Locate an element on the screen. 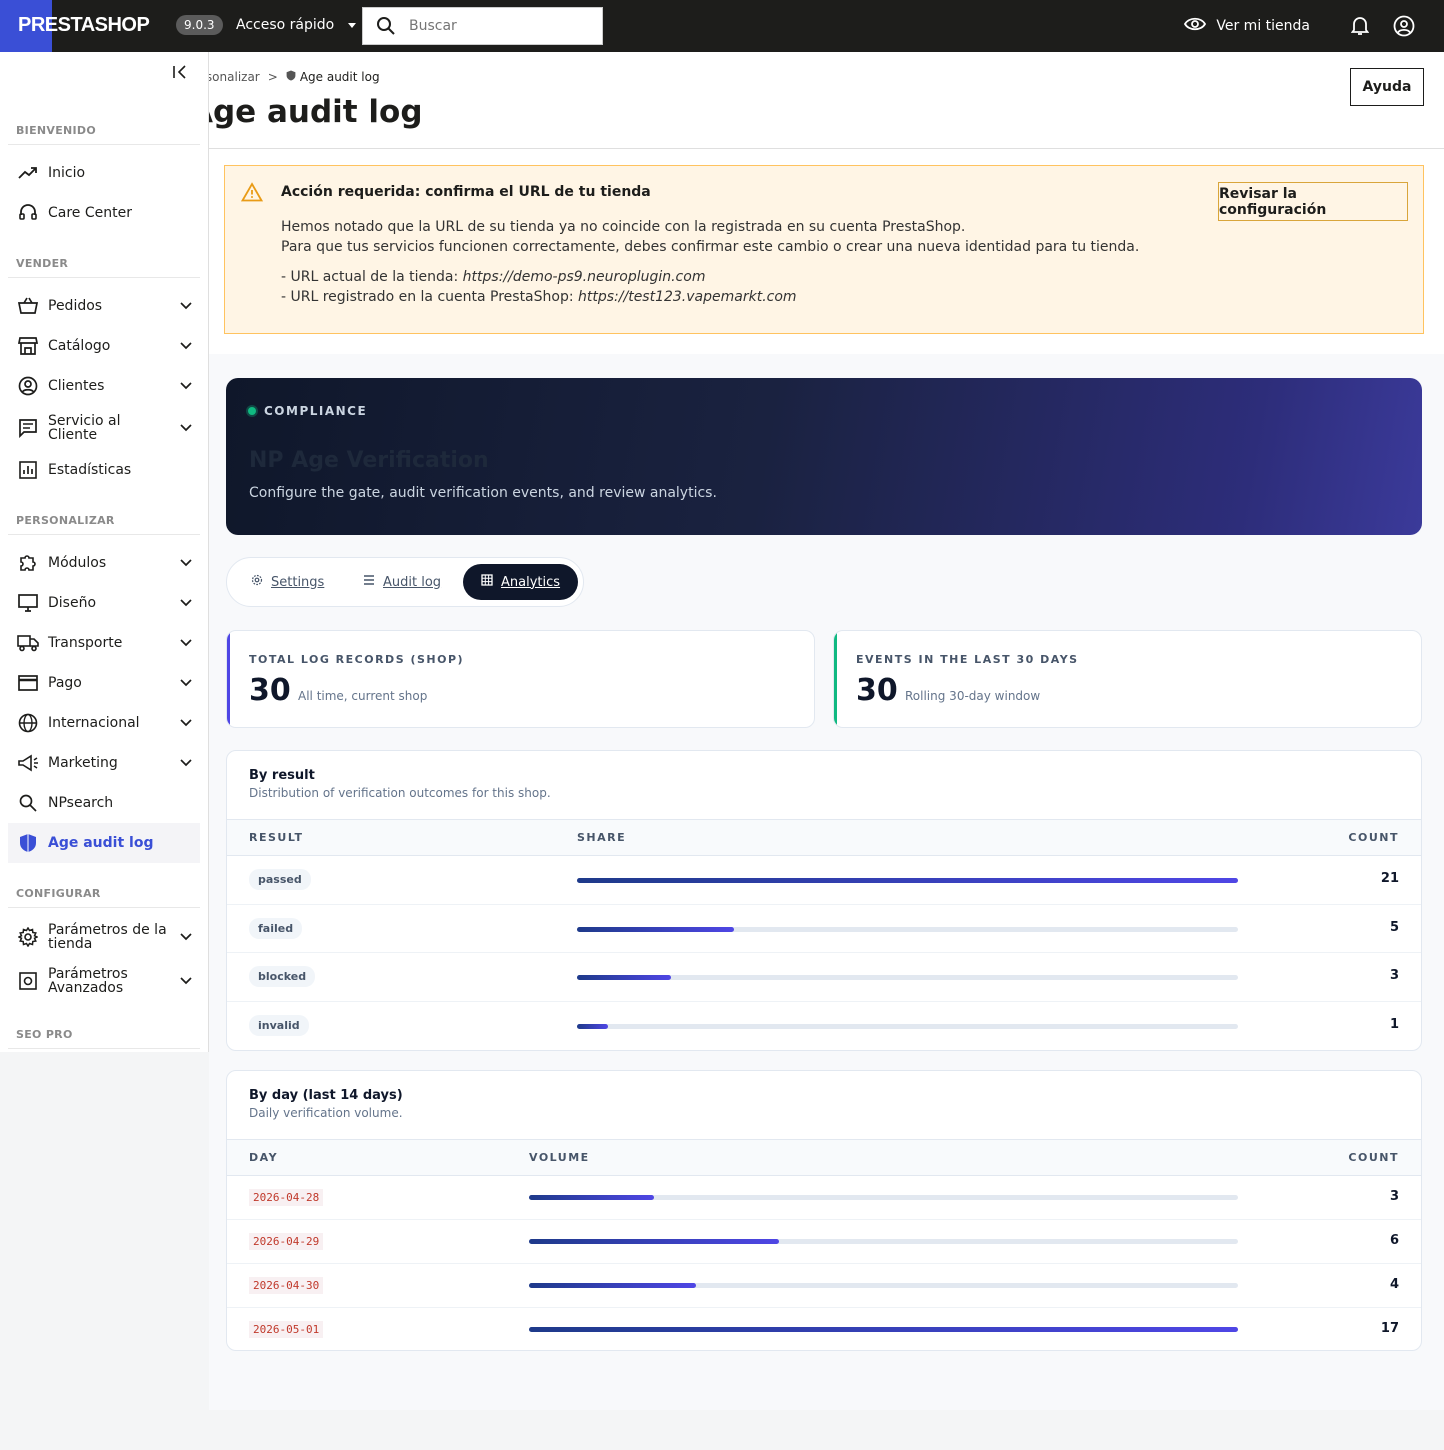 The width and height of the screenshot is (1444, 1450). grid-icon is located at coordinates (487, 582).